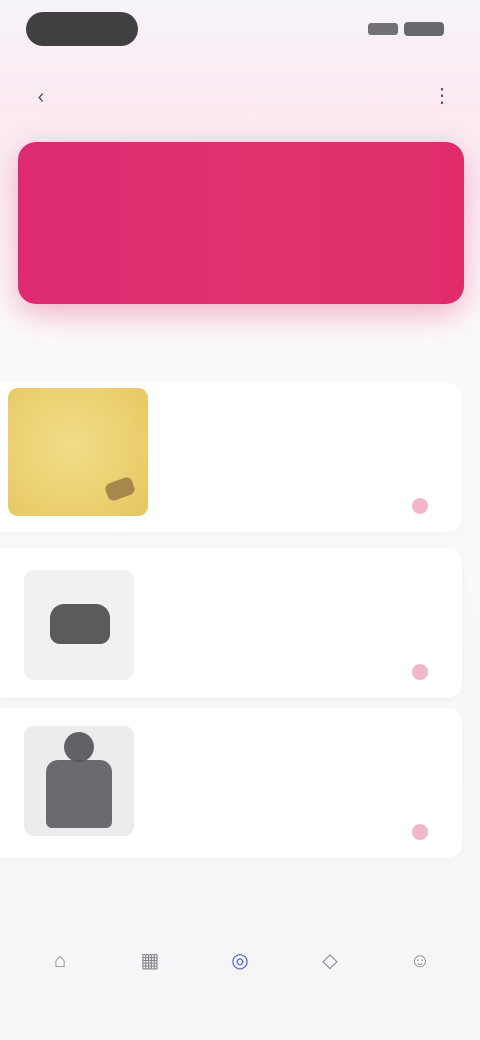 Image resolution: width=480 pixels, height=1040 pixels. I want to click on tab-cart: ◇, so click(330, 981).